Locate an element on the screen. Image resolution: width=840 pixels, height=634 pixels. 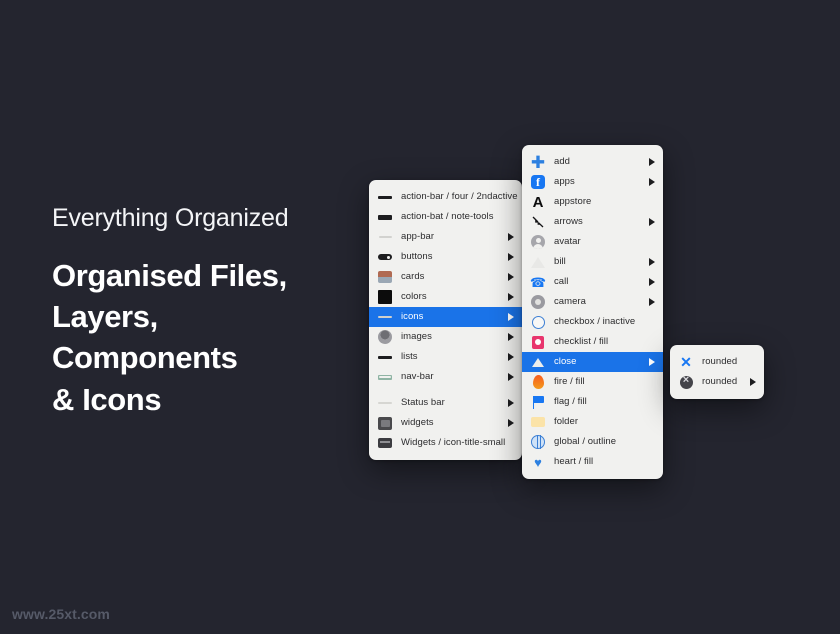
menu-item-action-bar-four-2ndactive: action-bar / four / 2ndactive is located at coordinates (445, 197).